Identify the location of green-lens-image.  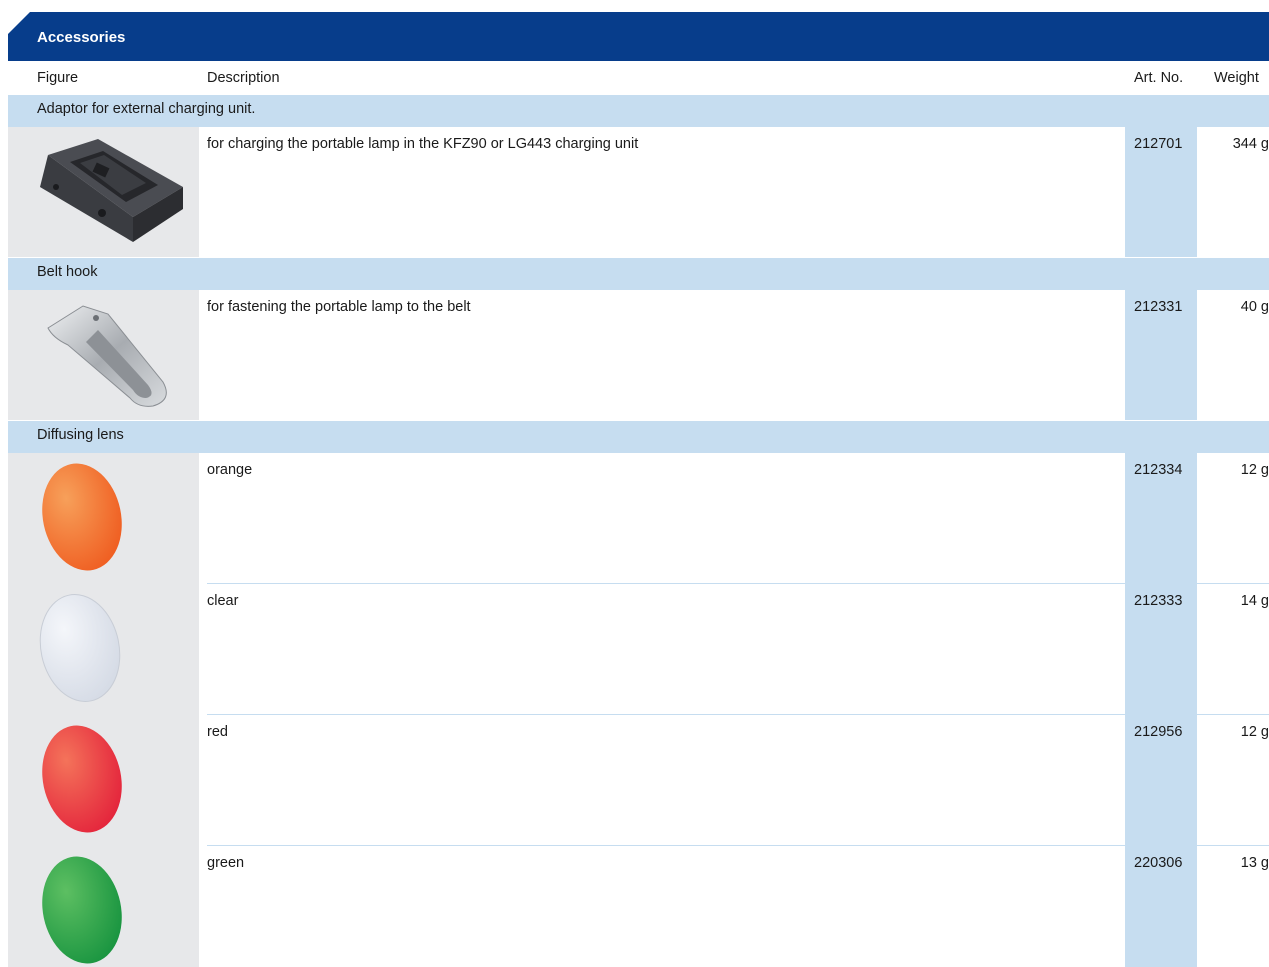
(82, 910).